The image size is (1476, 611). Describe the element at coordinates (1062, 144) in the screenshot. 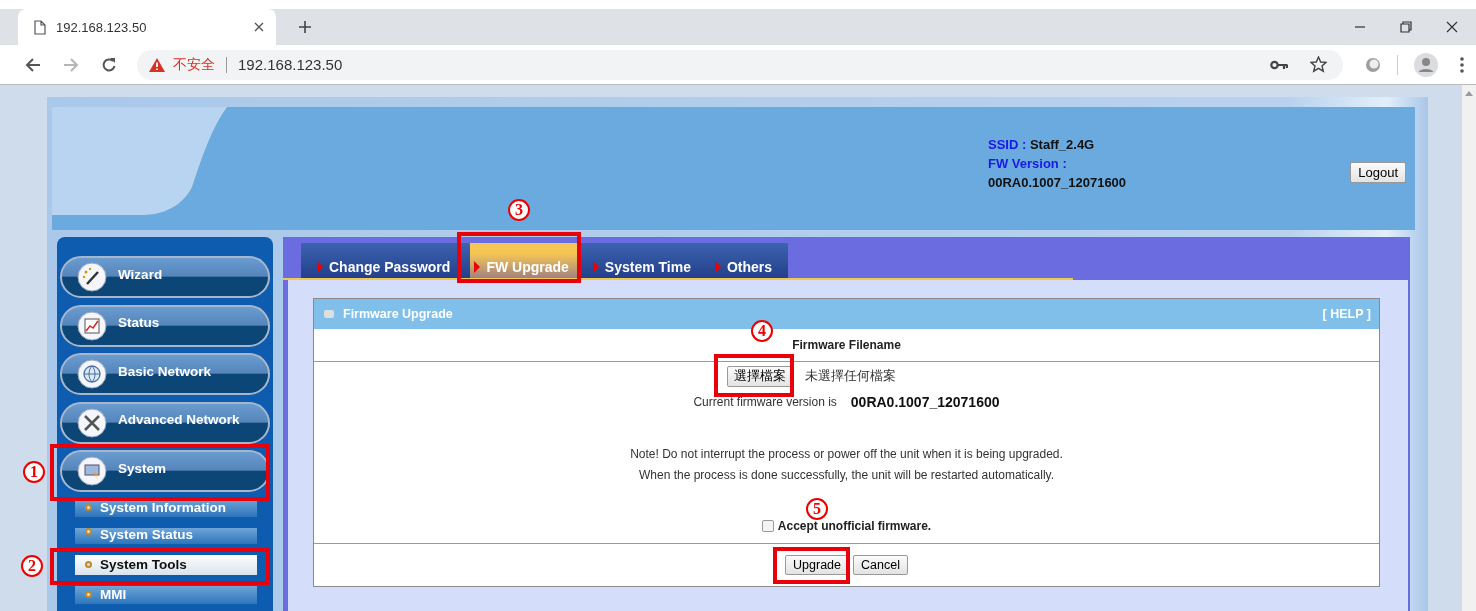

I see `ssid-value: Staff_2.4G` at that location.